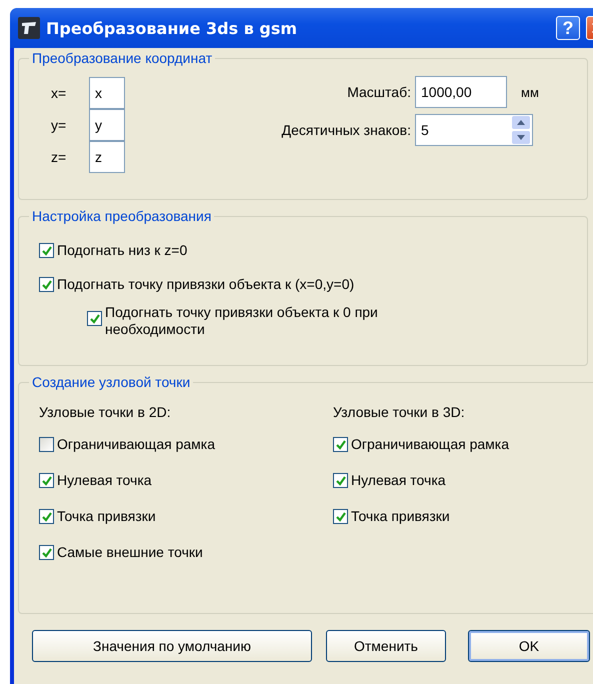 This screenshot has height=684, width=593. I want to click on window-title: Преобразование 3ds в gsm, so click(172, 28).